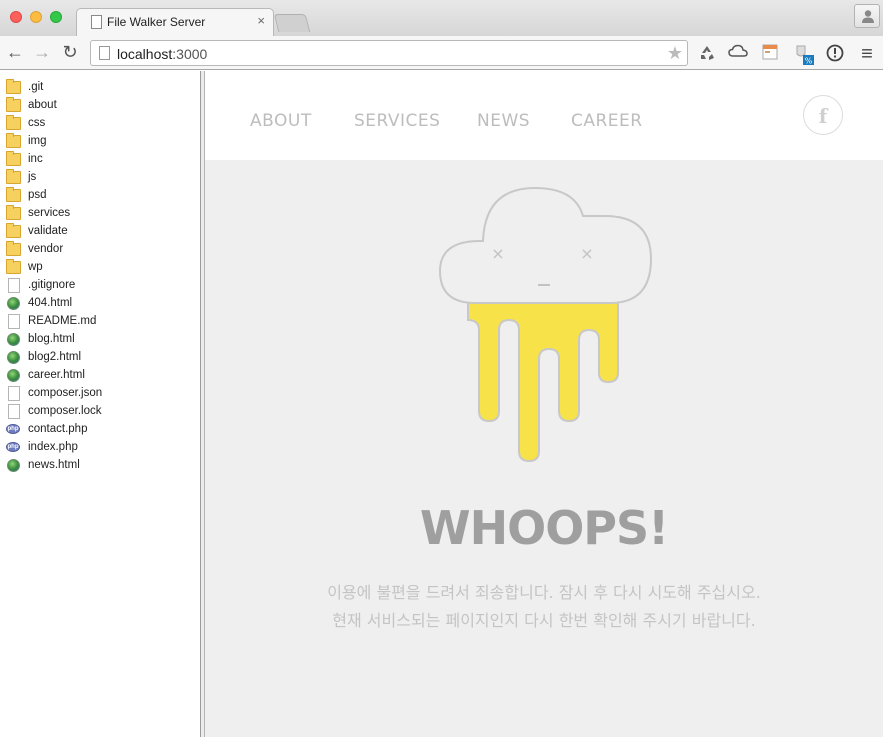 The image size is (883, 737). What do you see at coordinates (36, 17) in the screenshot?
I see `minimize-window-button` at bounding box center [36, 17].